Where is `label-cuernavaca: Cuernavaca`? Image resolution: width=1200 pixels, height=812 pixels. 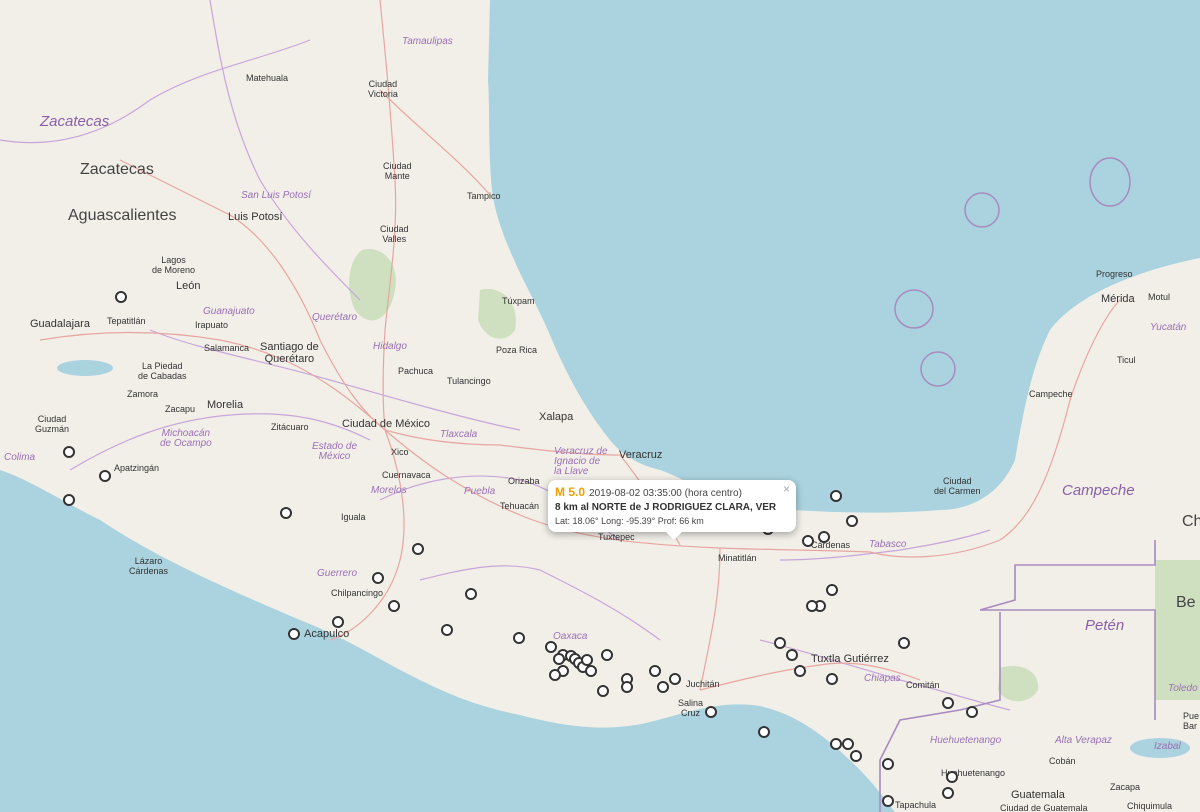
label-cuernavaca: Cuernavaca is located at coordinates (406, 475).